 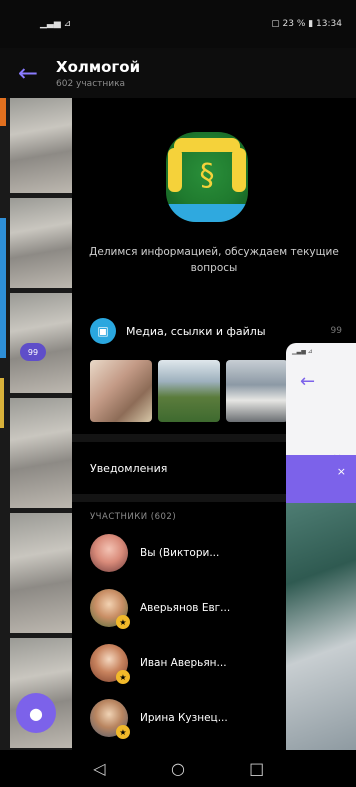 What do you see at coordinates (178, 73) in the screenshot?
I see `chat-info-header: ← Холмогой 602 участника` at bounding box center [178, 73].